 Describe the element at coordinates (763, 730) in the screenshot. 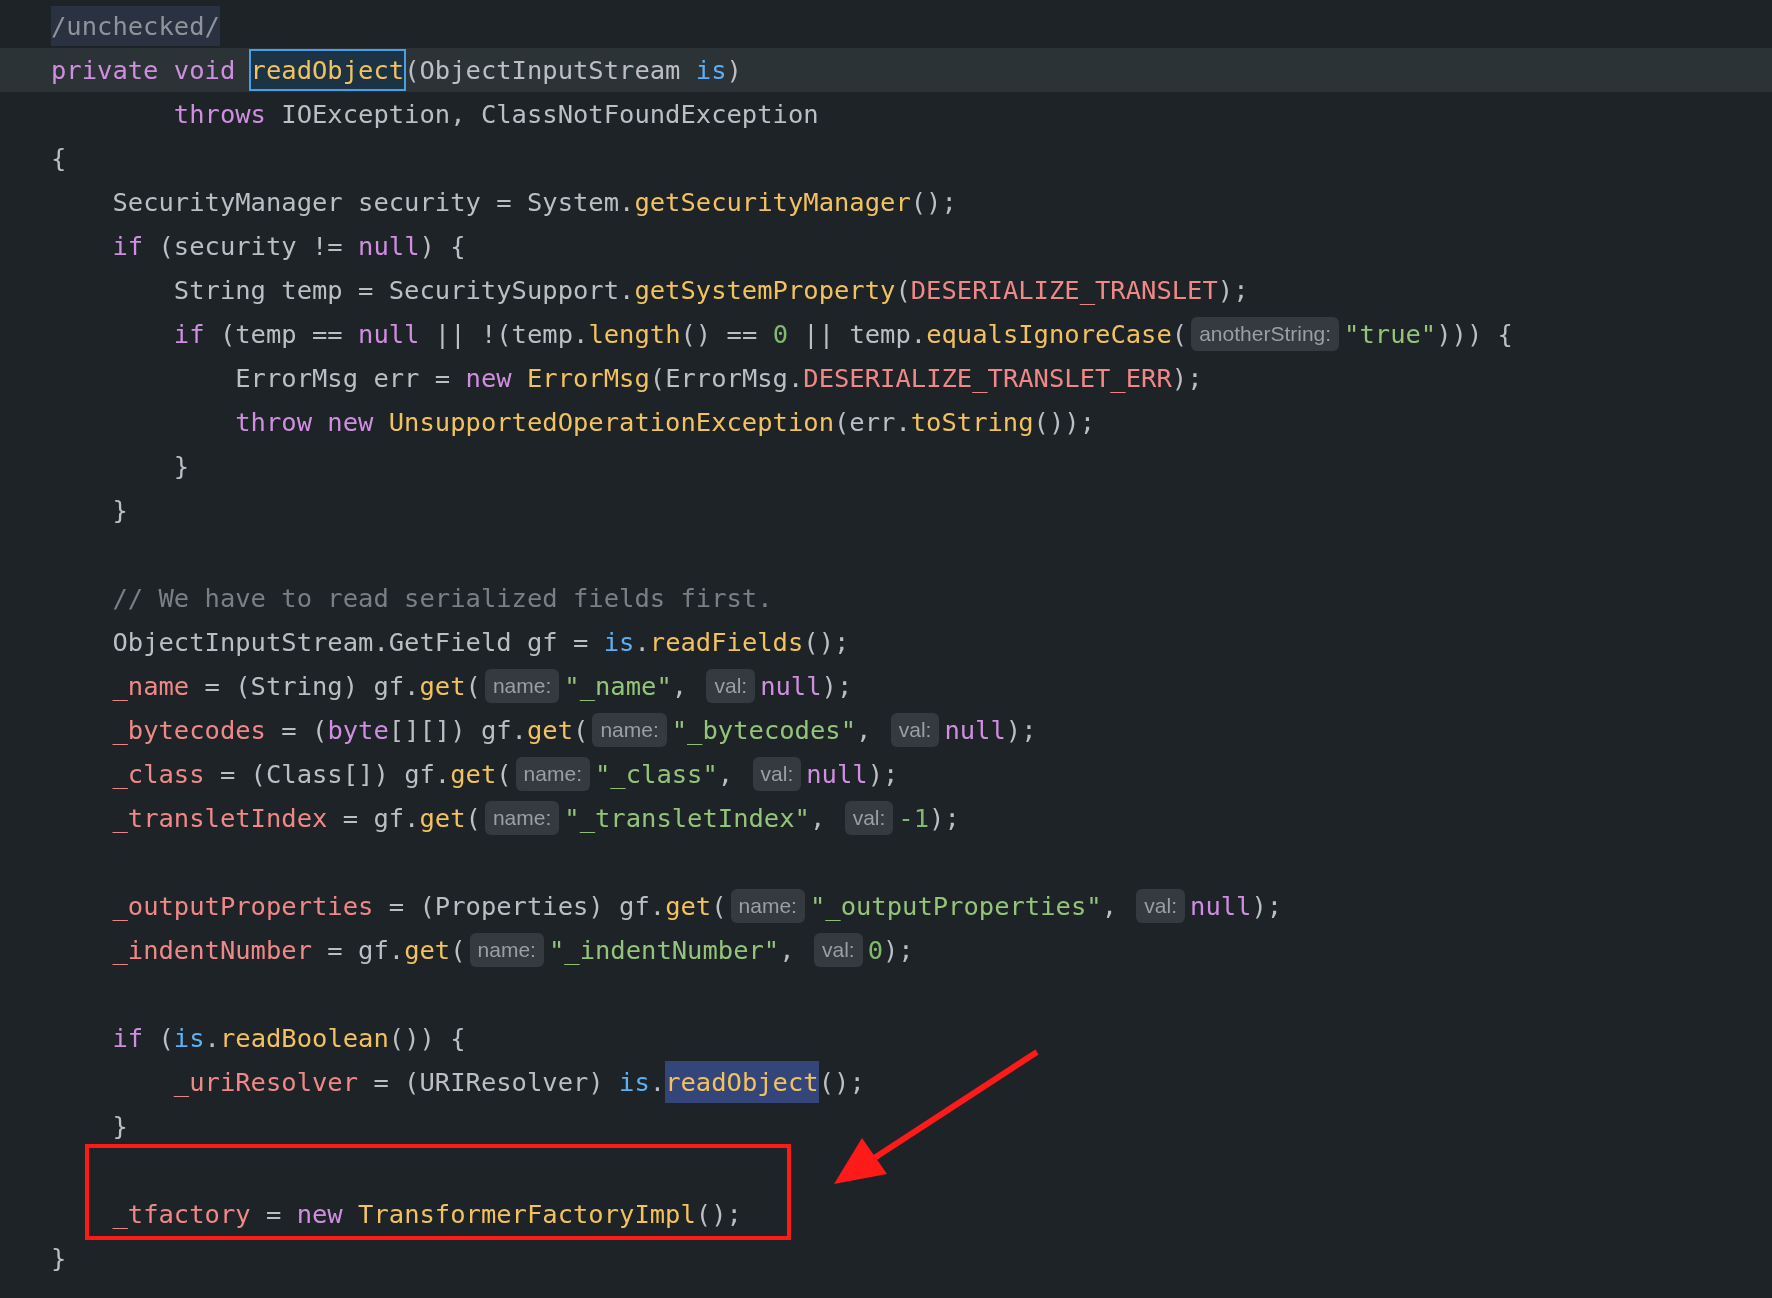

I see `string-literal: "_bytecodes"` at that location.